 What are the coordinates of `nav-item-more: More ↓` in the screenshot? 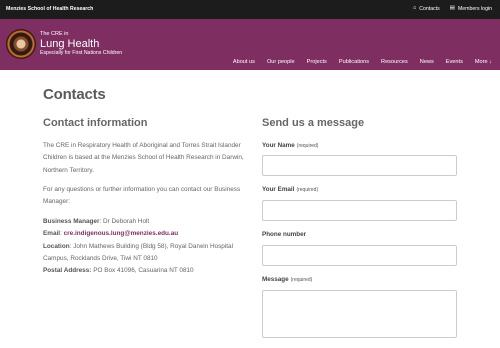 It's located at (483, 62).